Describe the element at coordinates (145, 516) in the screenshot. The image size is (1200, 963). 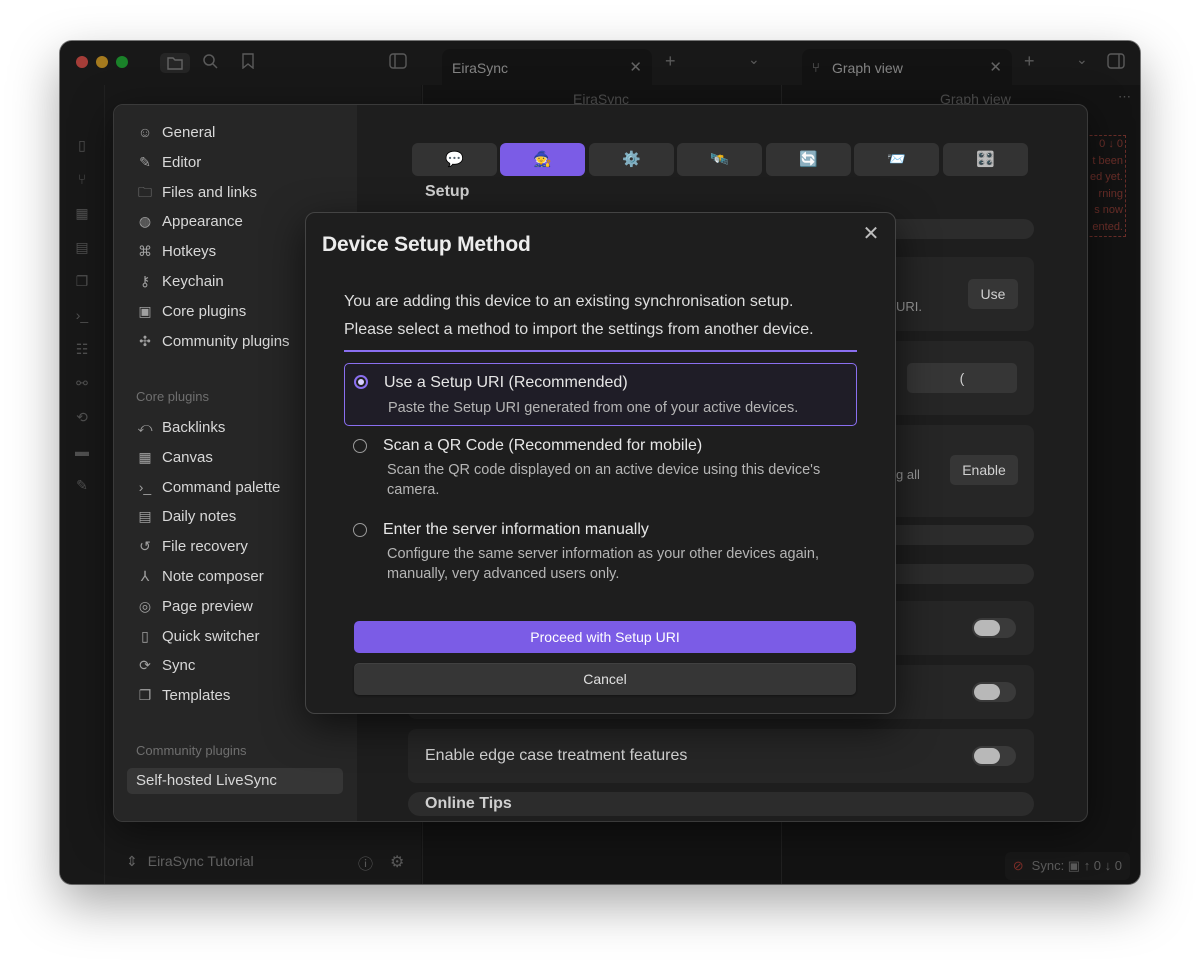
I see `calendar-icon: ▤` at that location.